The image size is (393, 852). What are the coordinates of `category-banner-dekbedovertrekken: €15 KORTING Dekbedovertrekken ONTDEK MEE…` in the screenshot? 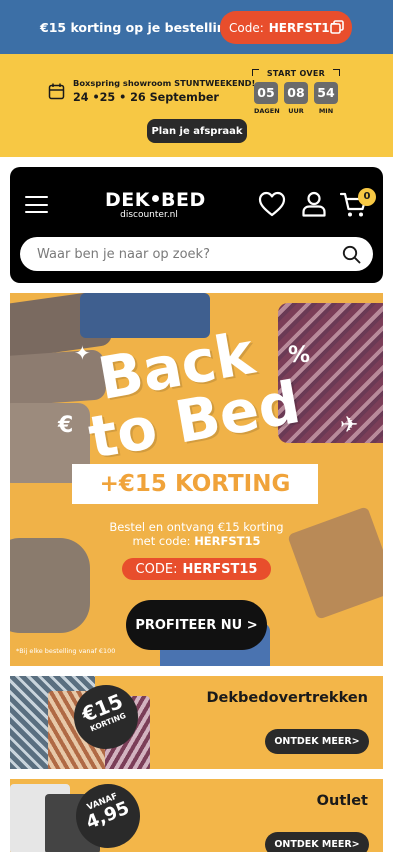 It's located at (196, 722).